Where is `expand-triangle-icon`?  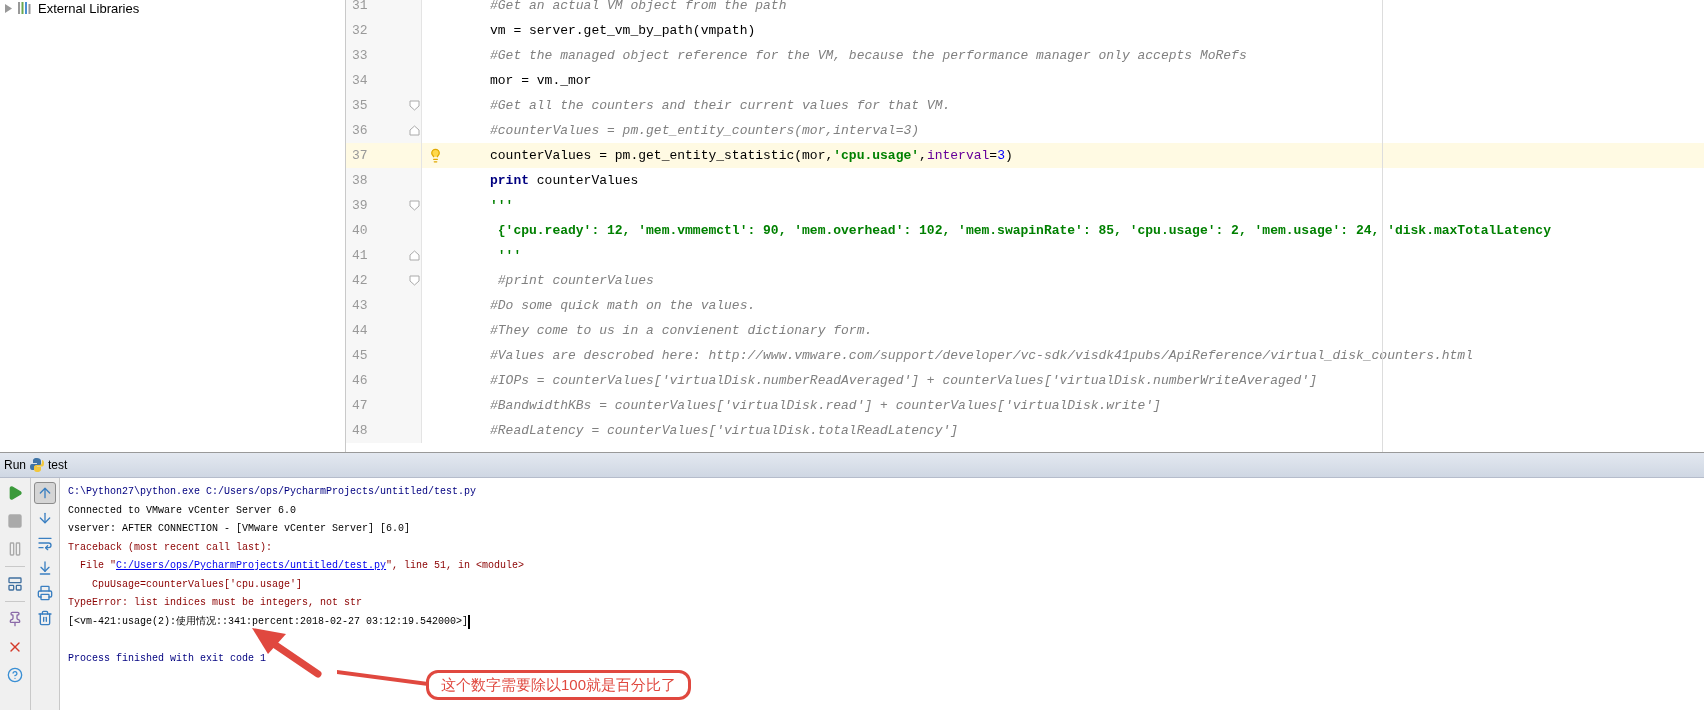 expand-triangle-icon is located at coordinates (8, 8).